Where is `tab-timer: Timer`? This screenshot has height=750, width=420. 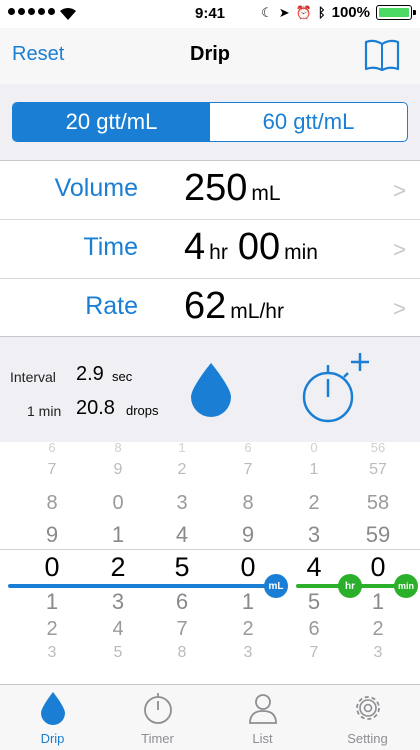
tab-timer: Timer is located at coordinates (157, 717).